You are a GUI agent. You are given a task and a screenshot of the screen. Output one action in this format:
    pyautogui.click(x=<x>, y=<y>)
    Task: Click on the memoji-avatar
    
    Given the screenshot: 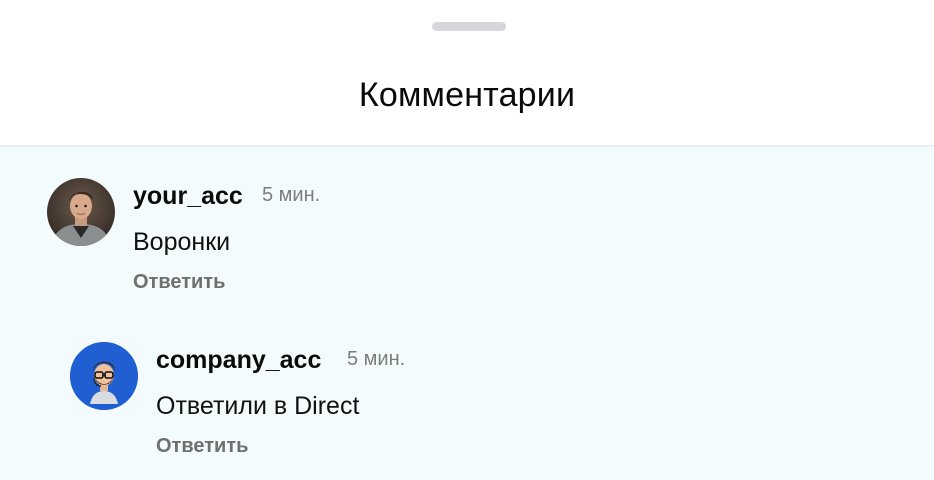 What is the action you would take?
    pyautogui.click(x=104, y=376)
    